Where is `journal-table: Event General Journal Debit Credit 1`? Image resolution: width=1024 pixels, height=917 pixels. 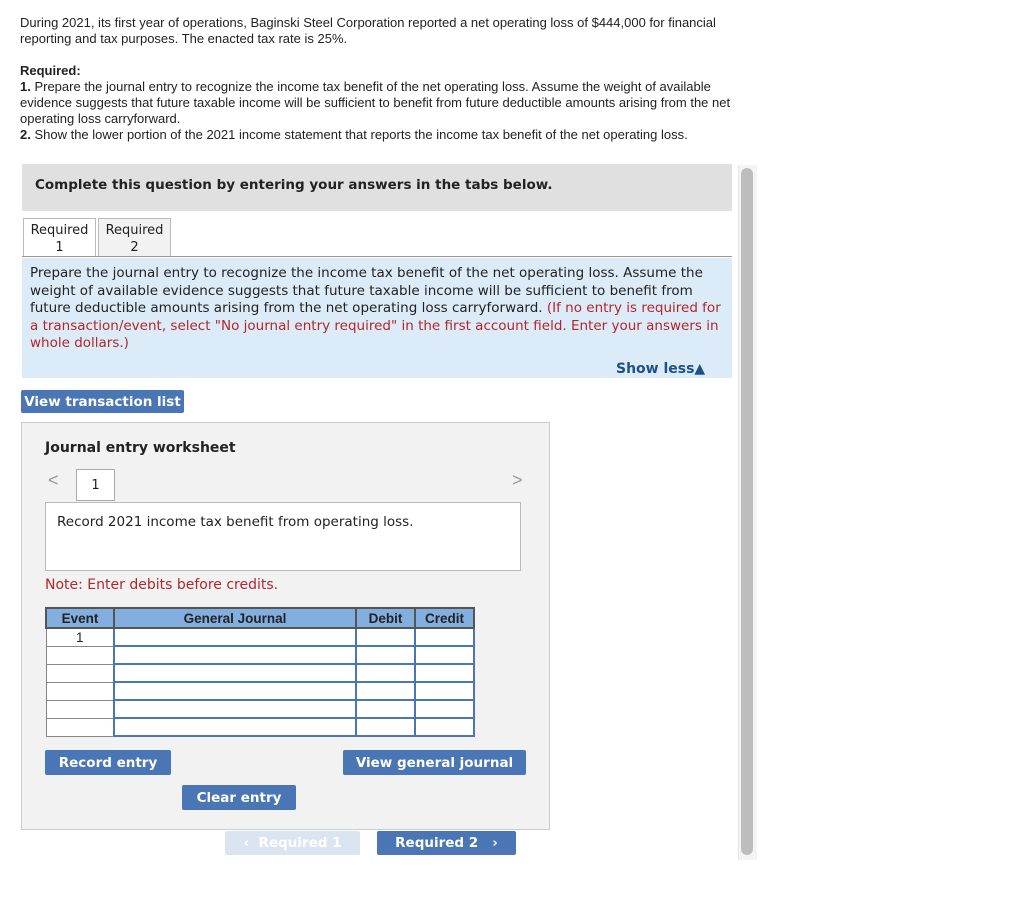 journal-table: Event General Journal Debit Credit 1 is located at coordinates (260, 672).